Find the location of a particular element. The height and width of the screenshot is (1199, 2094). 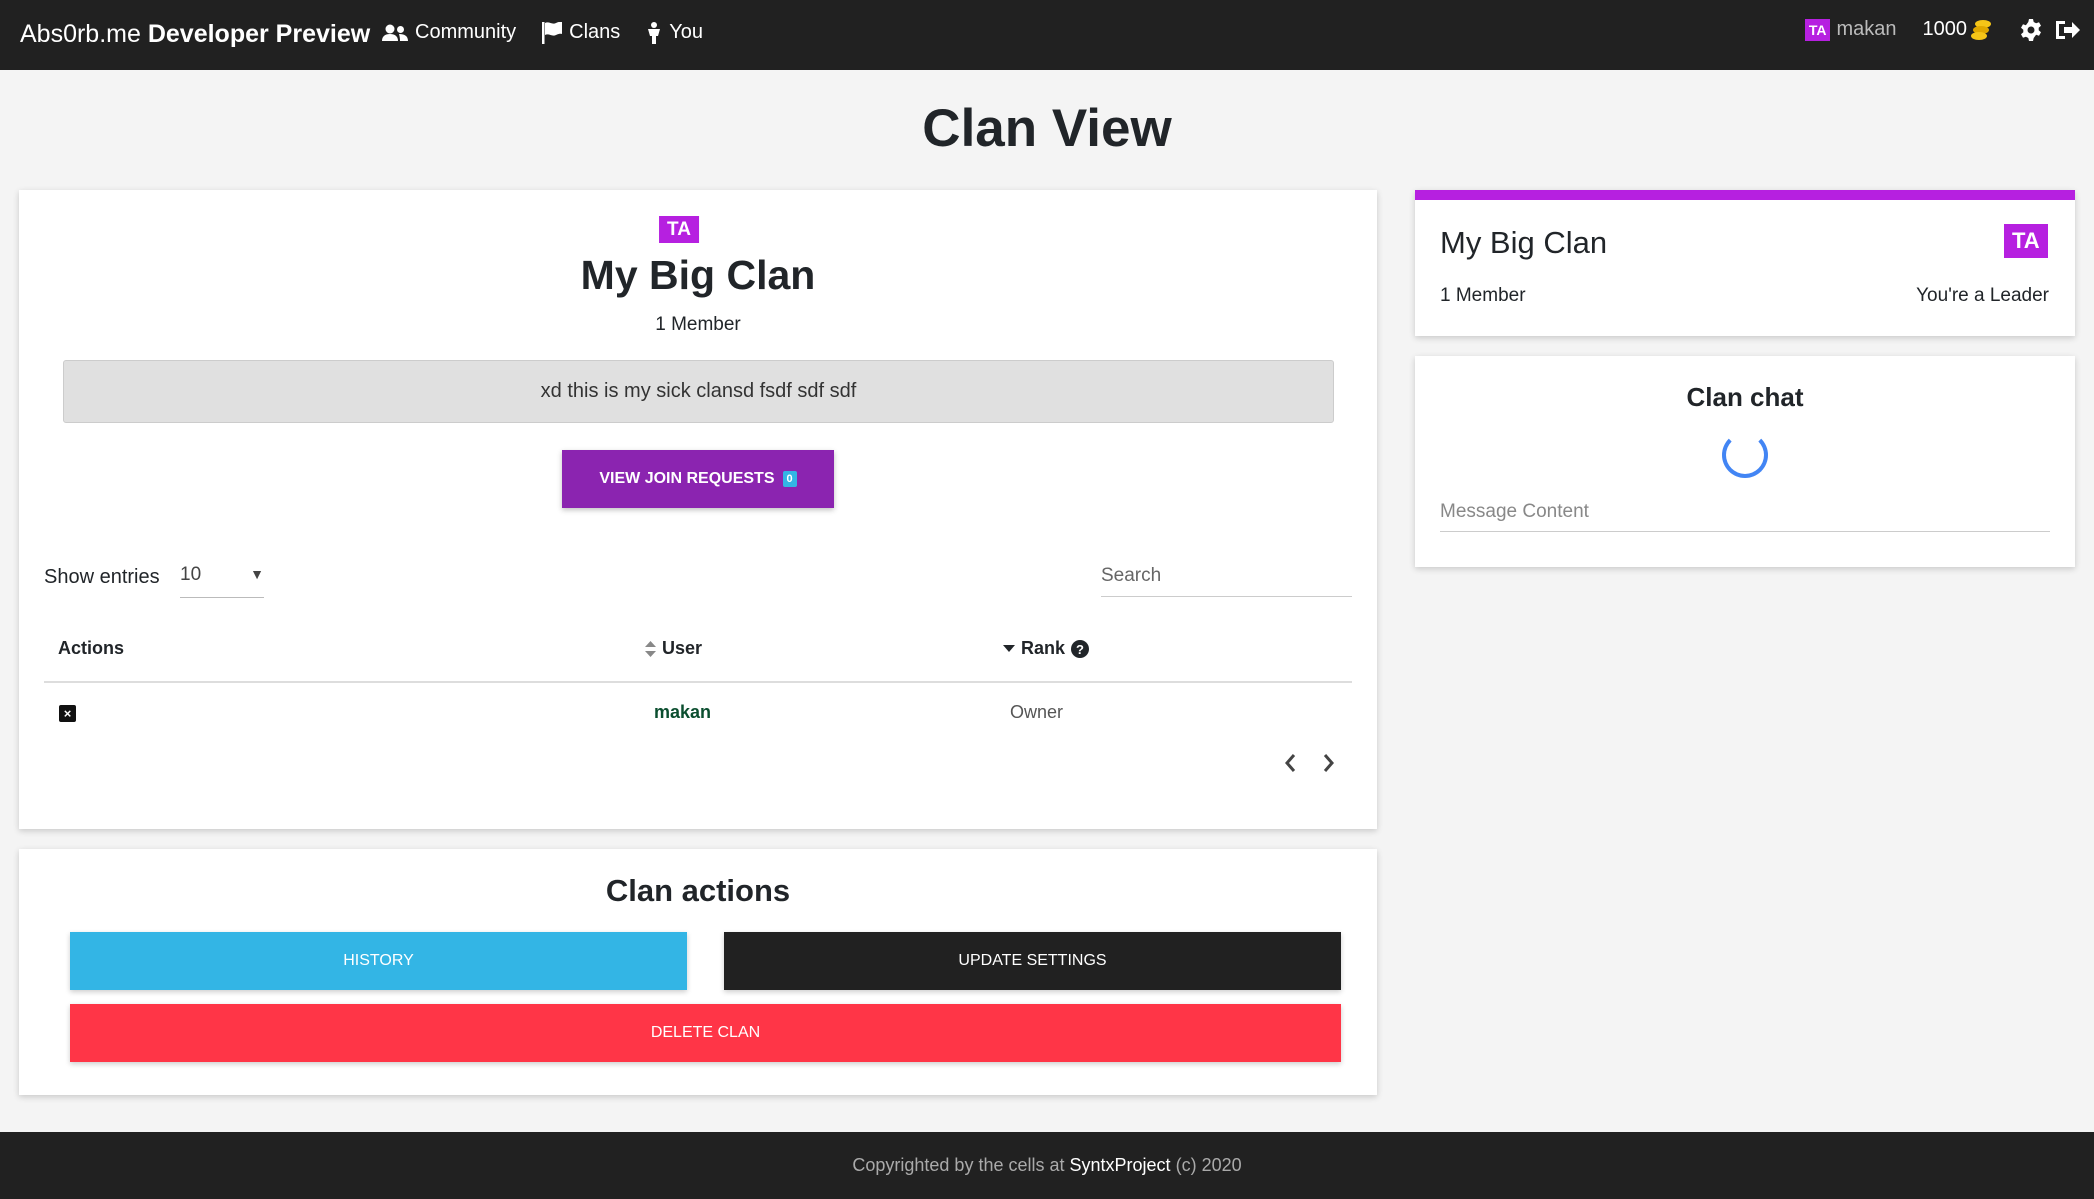

message-input is located at coordinates (1745, 512).